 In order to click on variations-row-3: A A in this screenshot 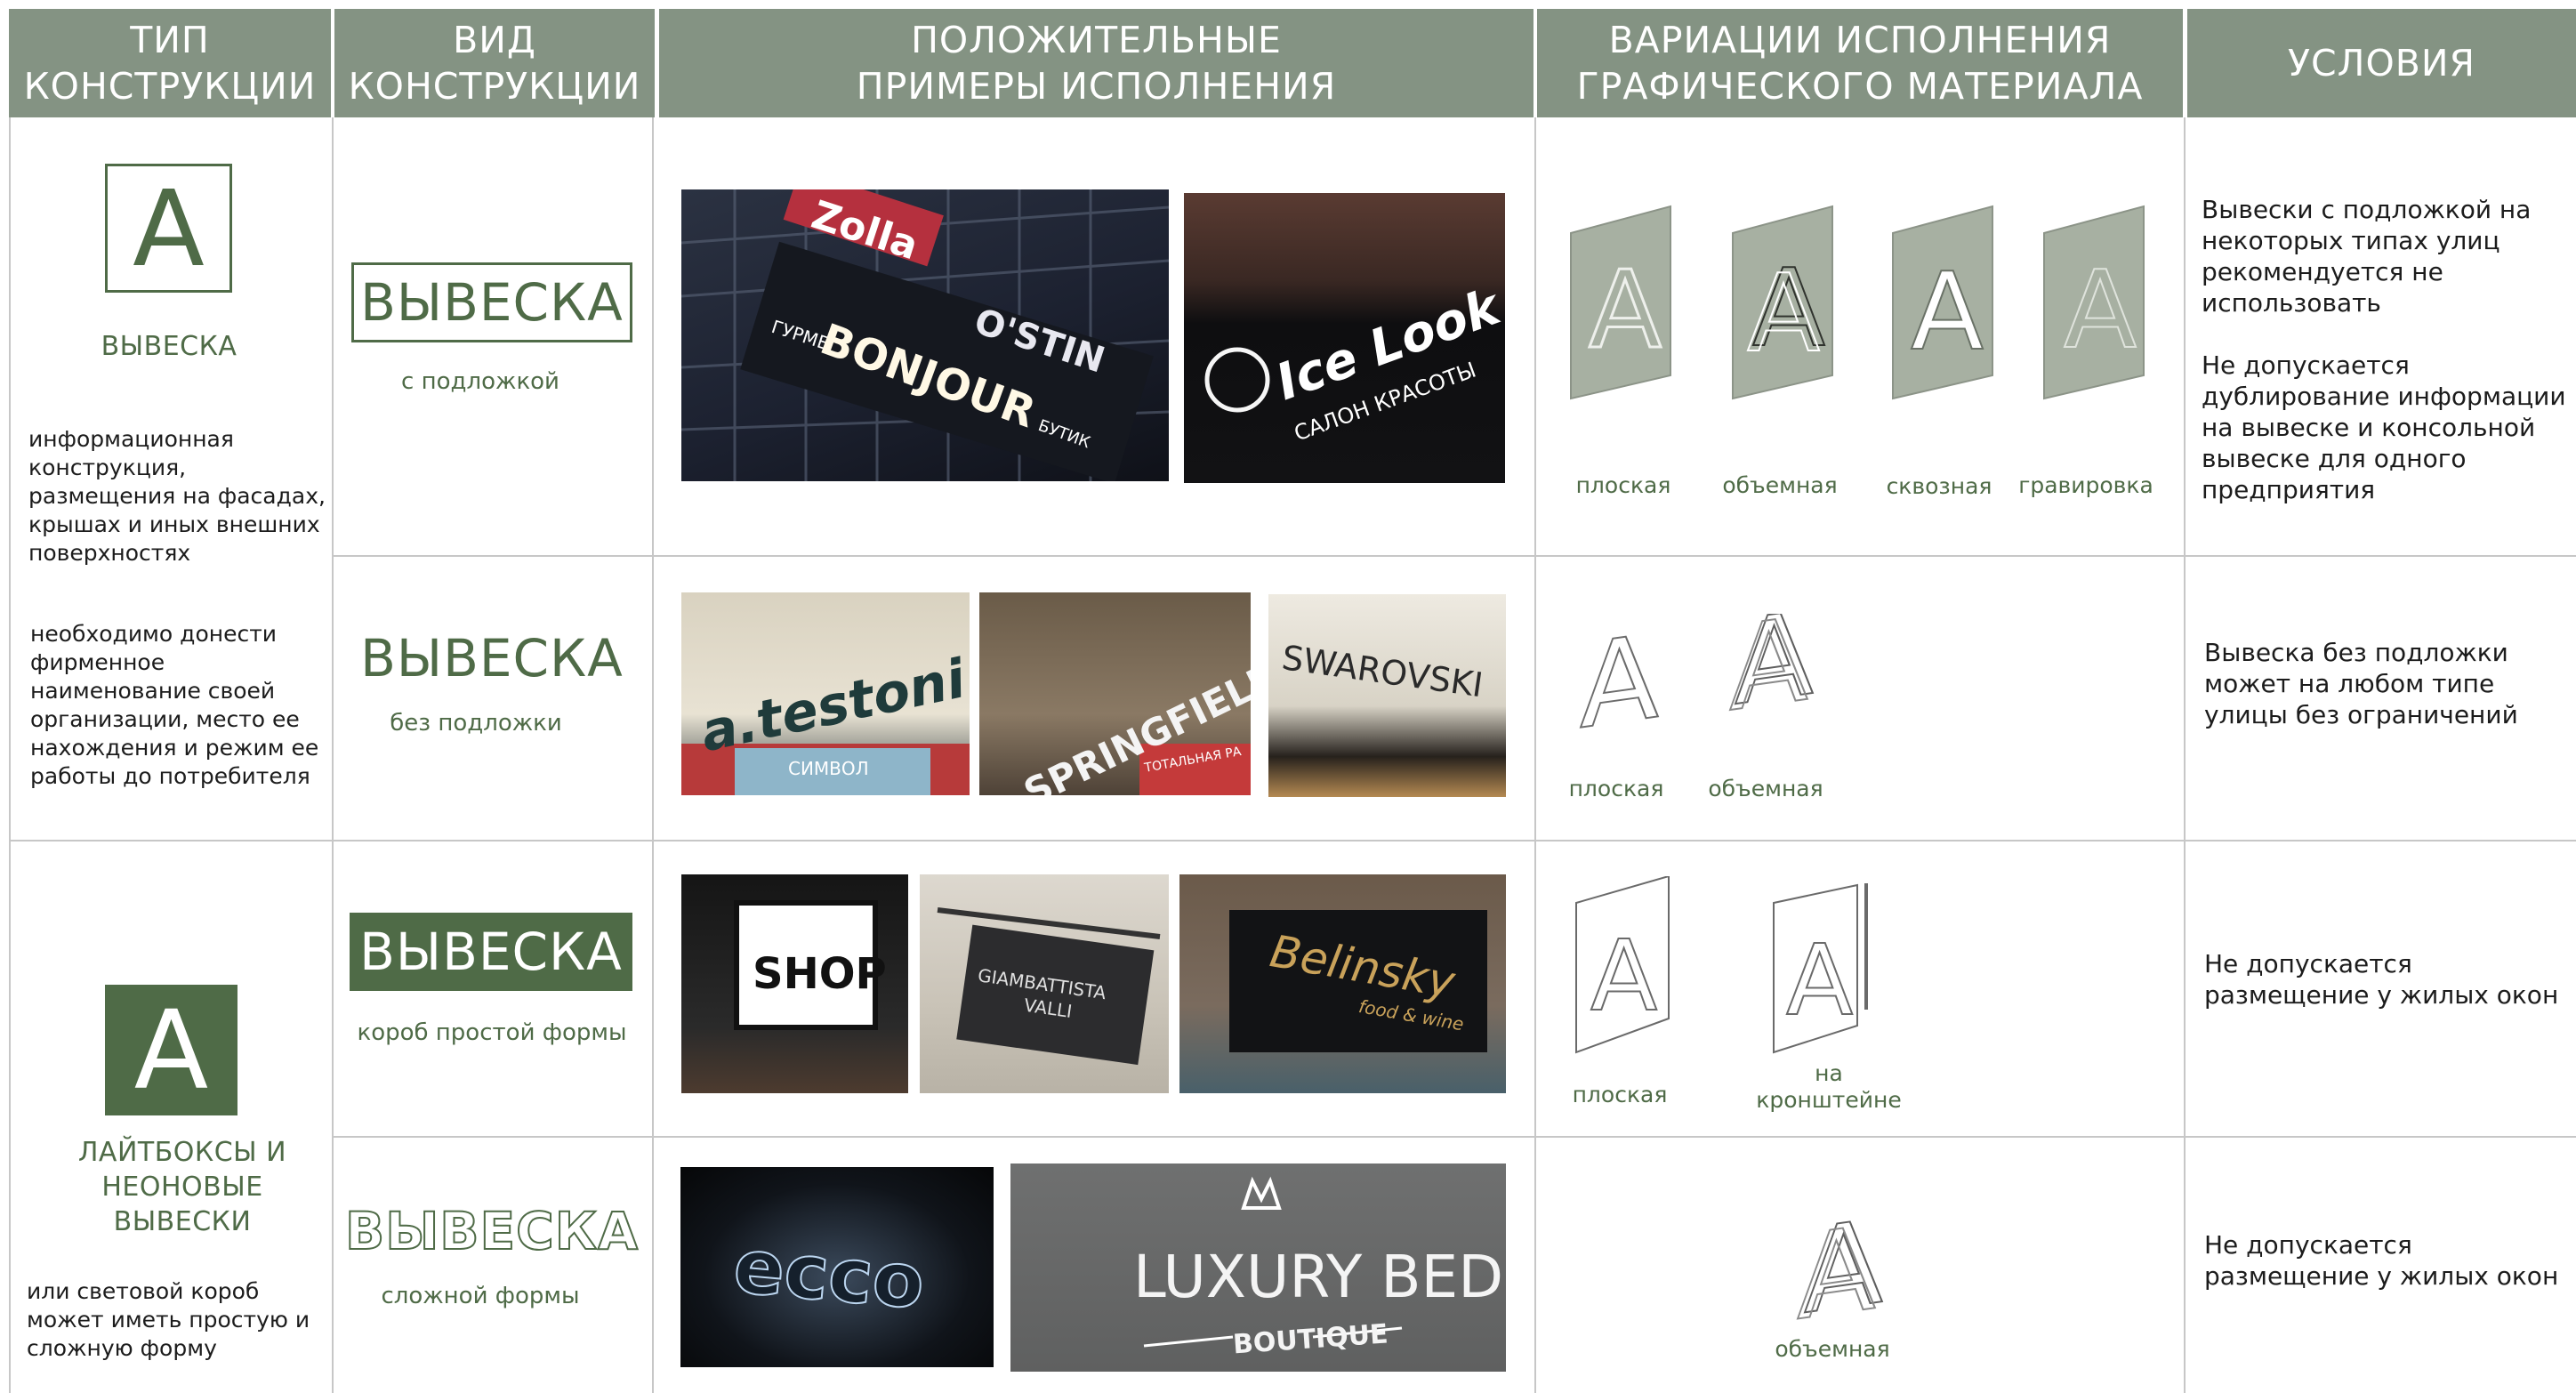, I will do `click(1733, 964)`.